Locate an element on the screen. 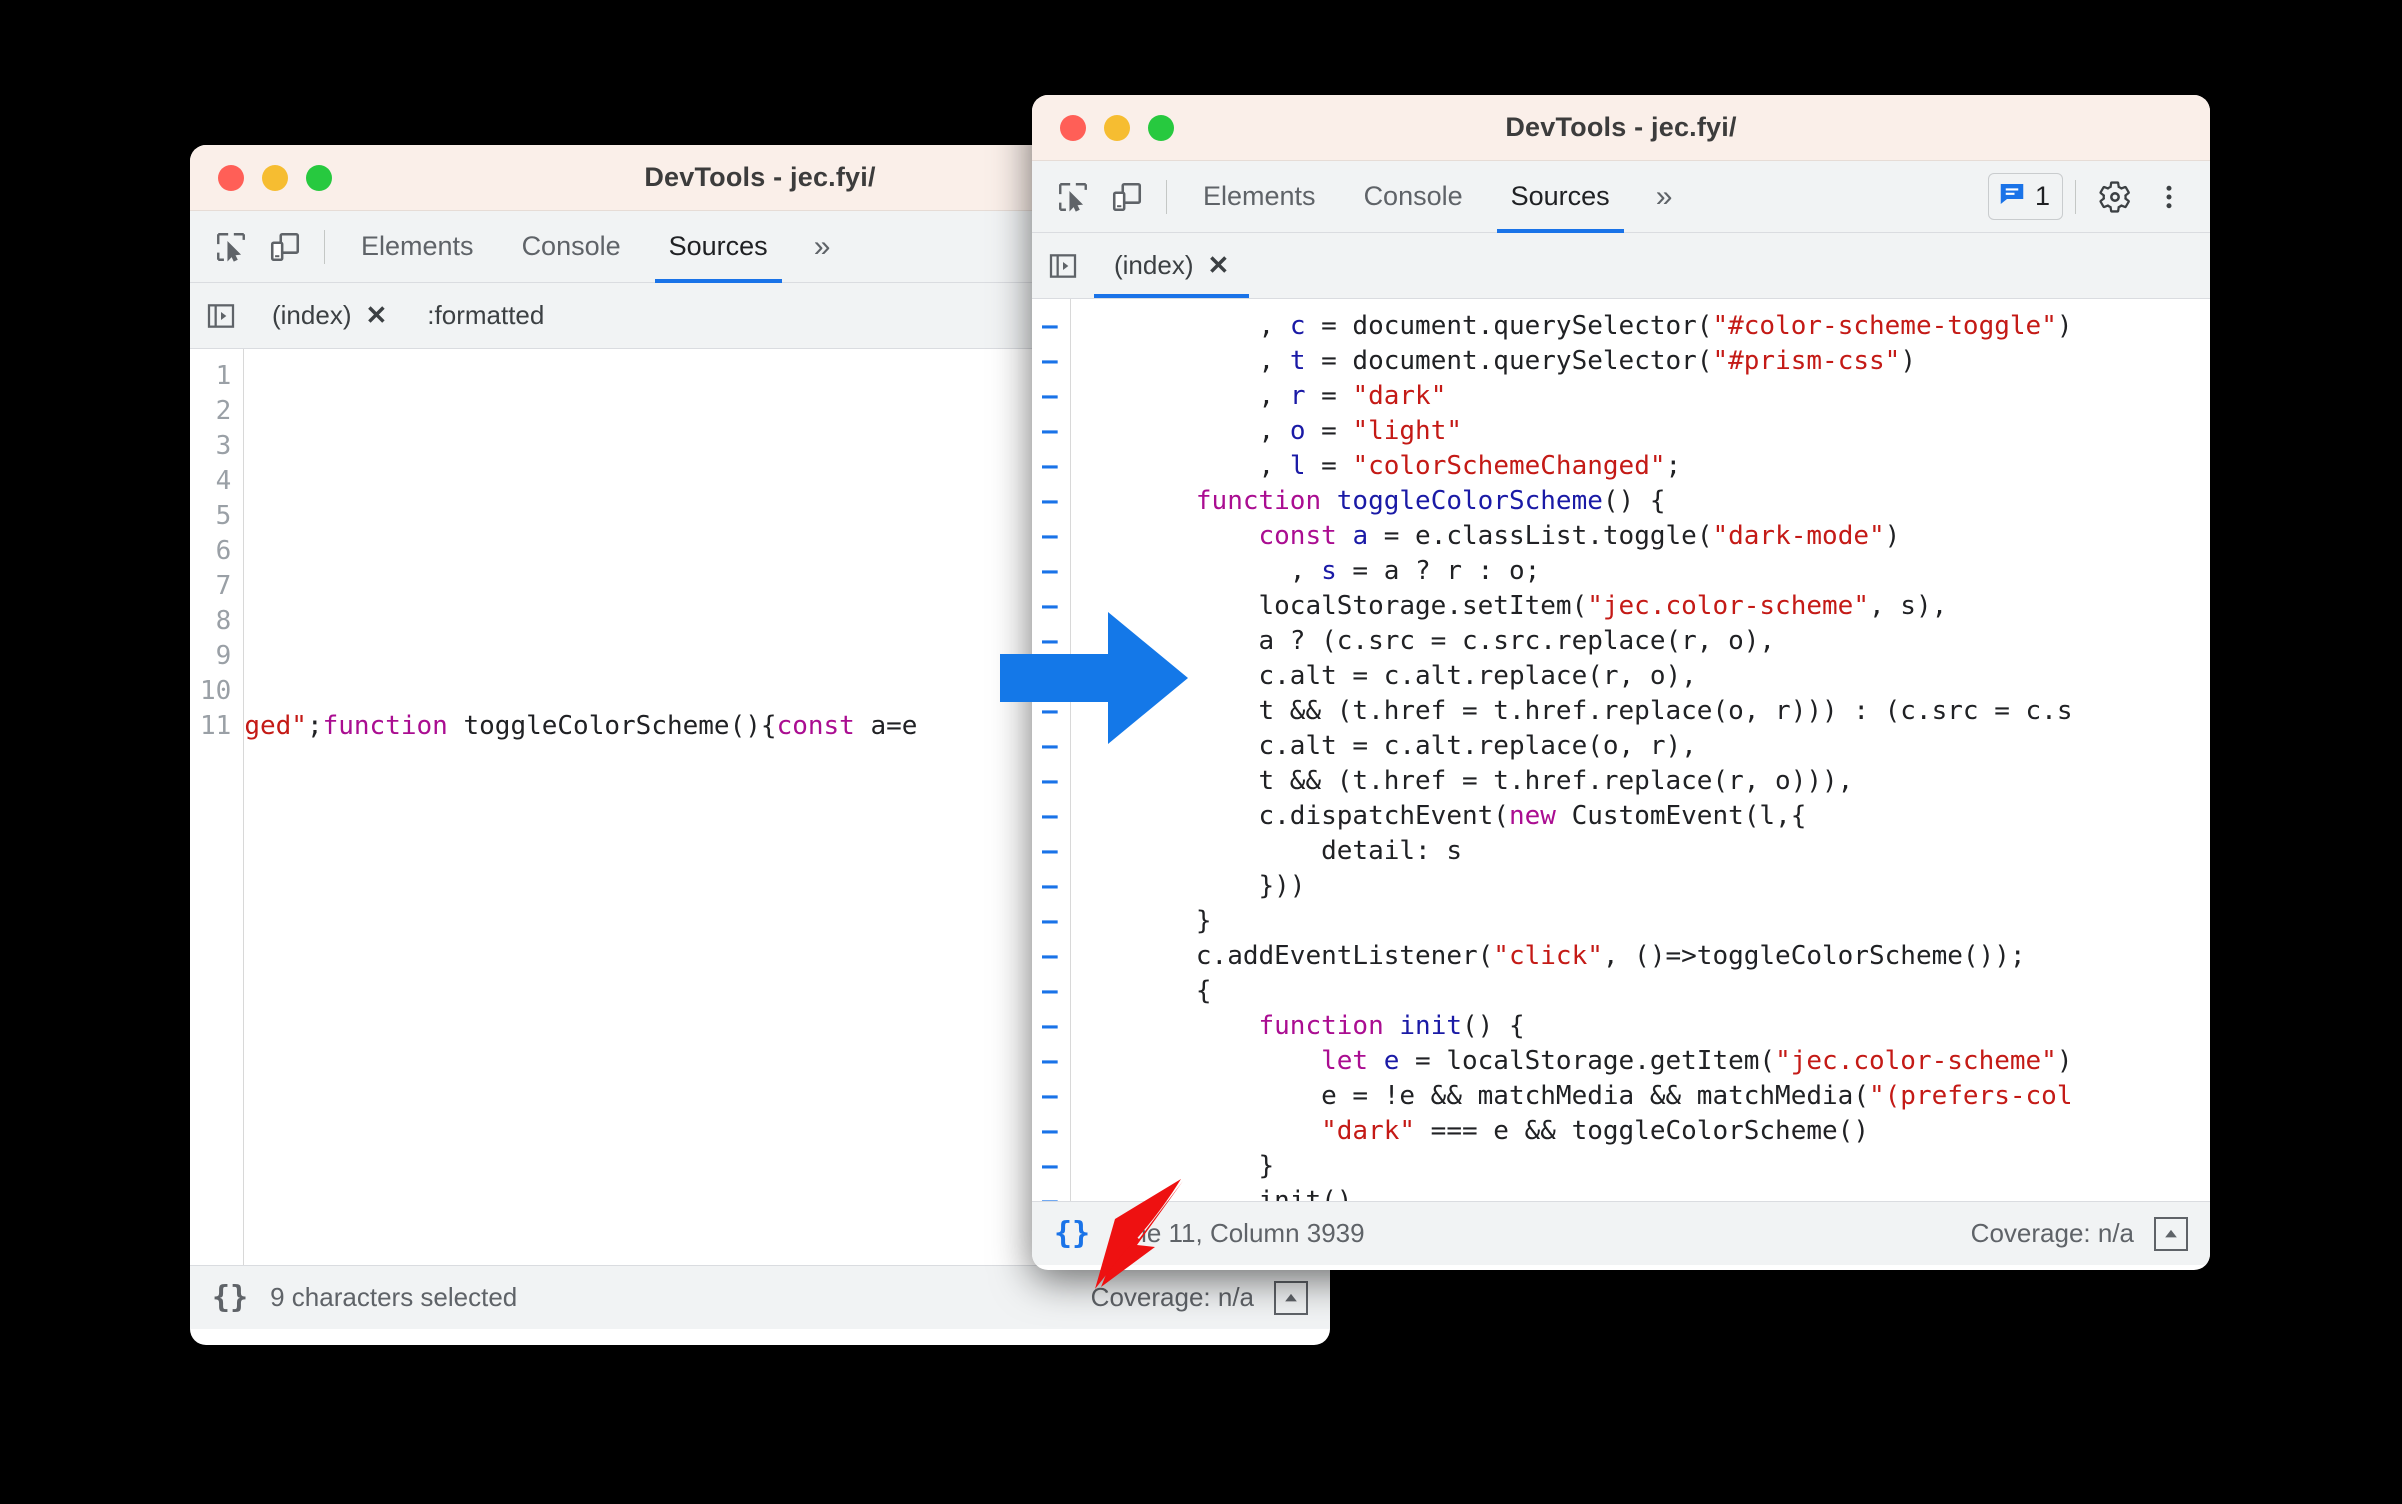  code-line: t && (t.href = t.href.replace(r, o))), is located at coordinates (1462, 781).